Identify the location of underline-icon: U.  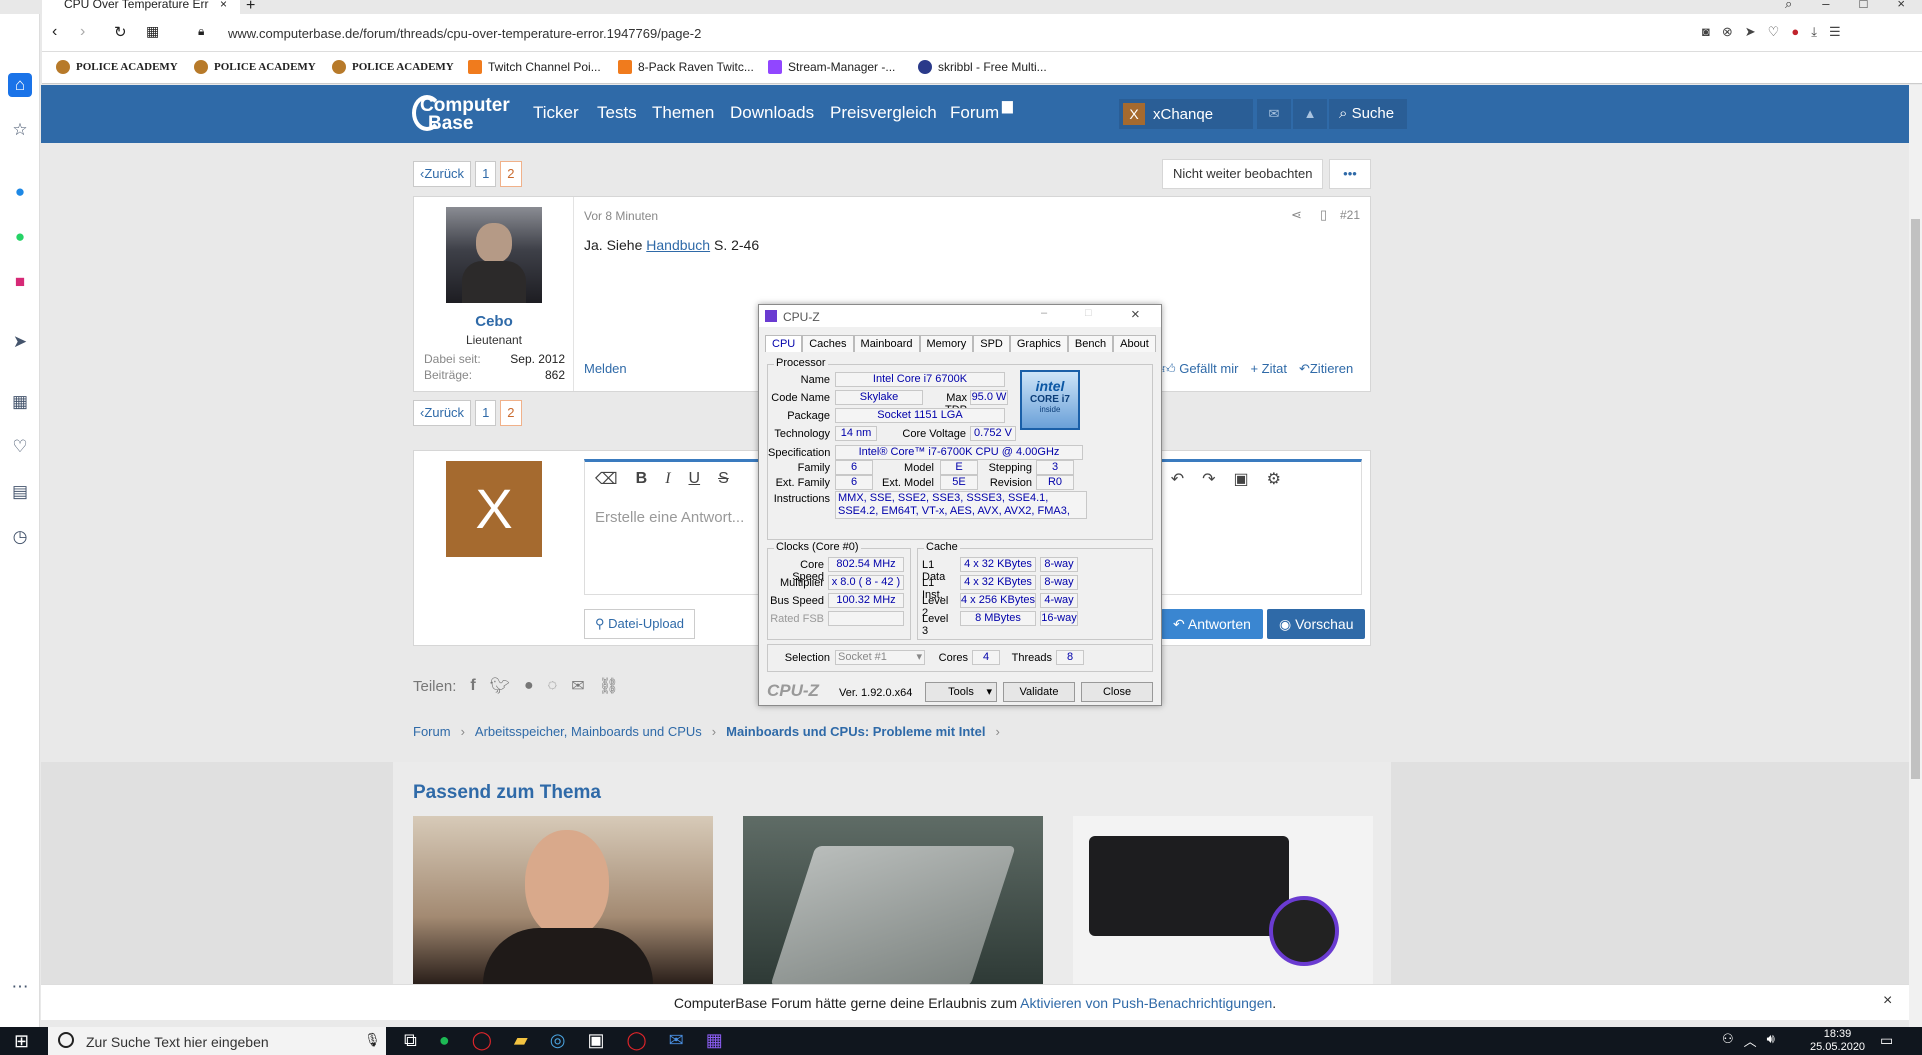
(695, 479).